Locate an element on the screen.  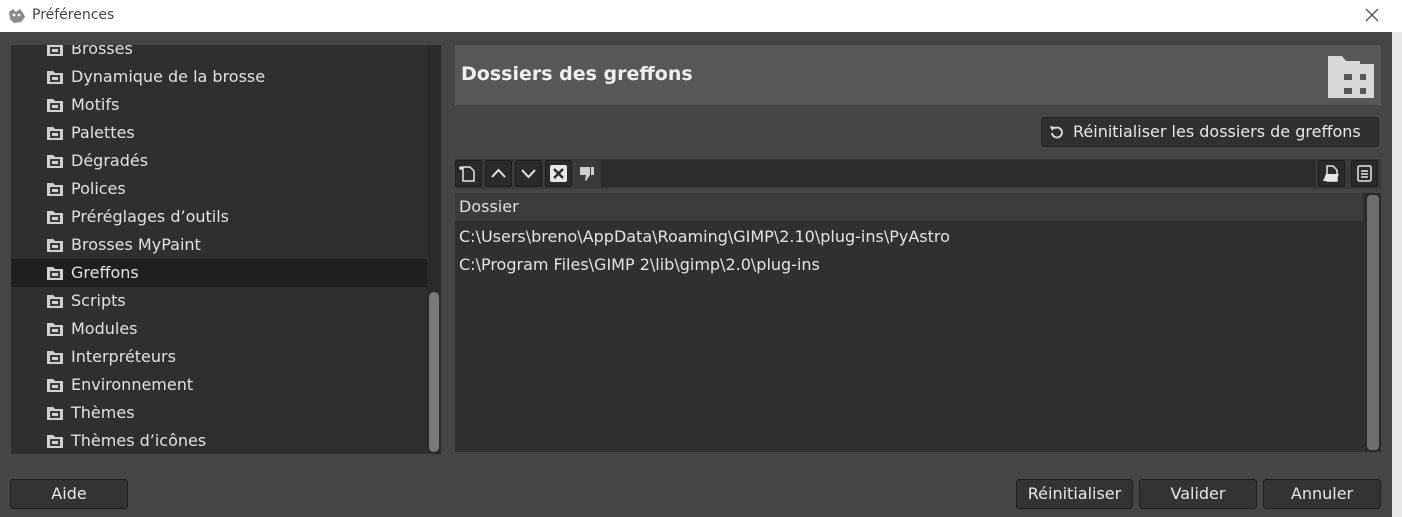
sidebar-item-label: Interpréteurs is located at coordinates (123, 356).